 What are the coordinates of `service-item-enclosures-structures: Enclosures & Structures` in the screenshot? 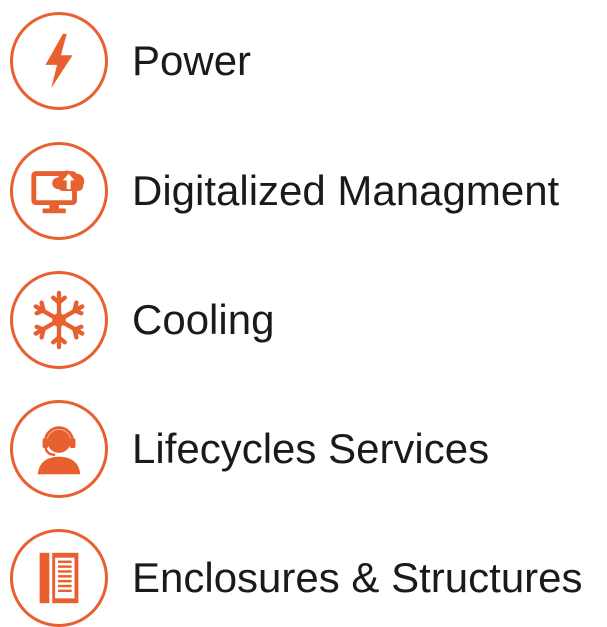 It's located at (296, 578).